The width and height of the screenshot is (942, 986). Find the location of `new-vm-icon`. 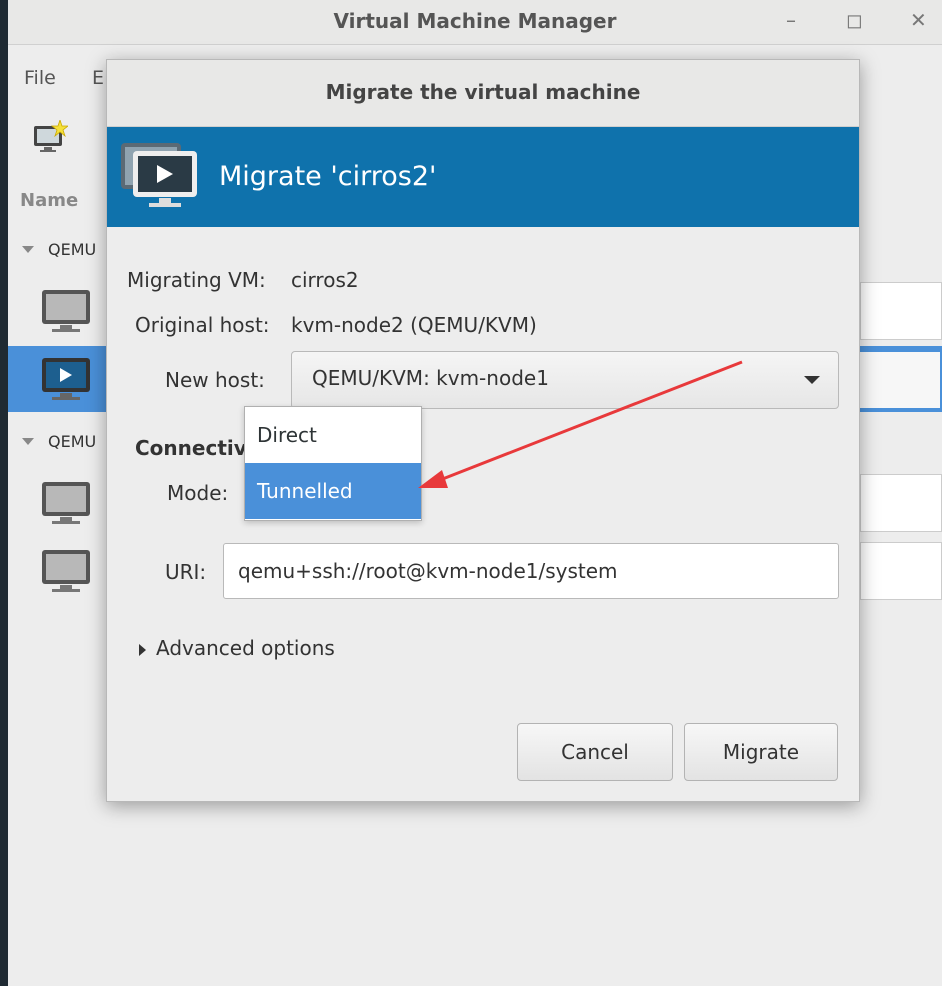

new-vm-icon is located at coordinates (50, 138).